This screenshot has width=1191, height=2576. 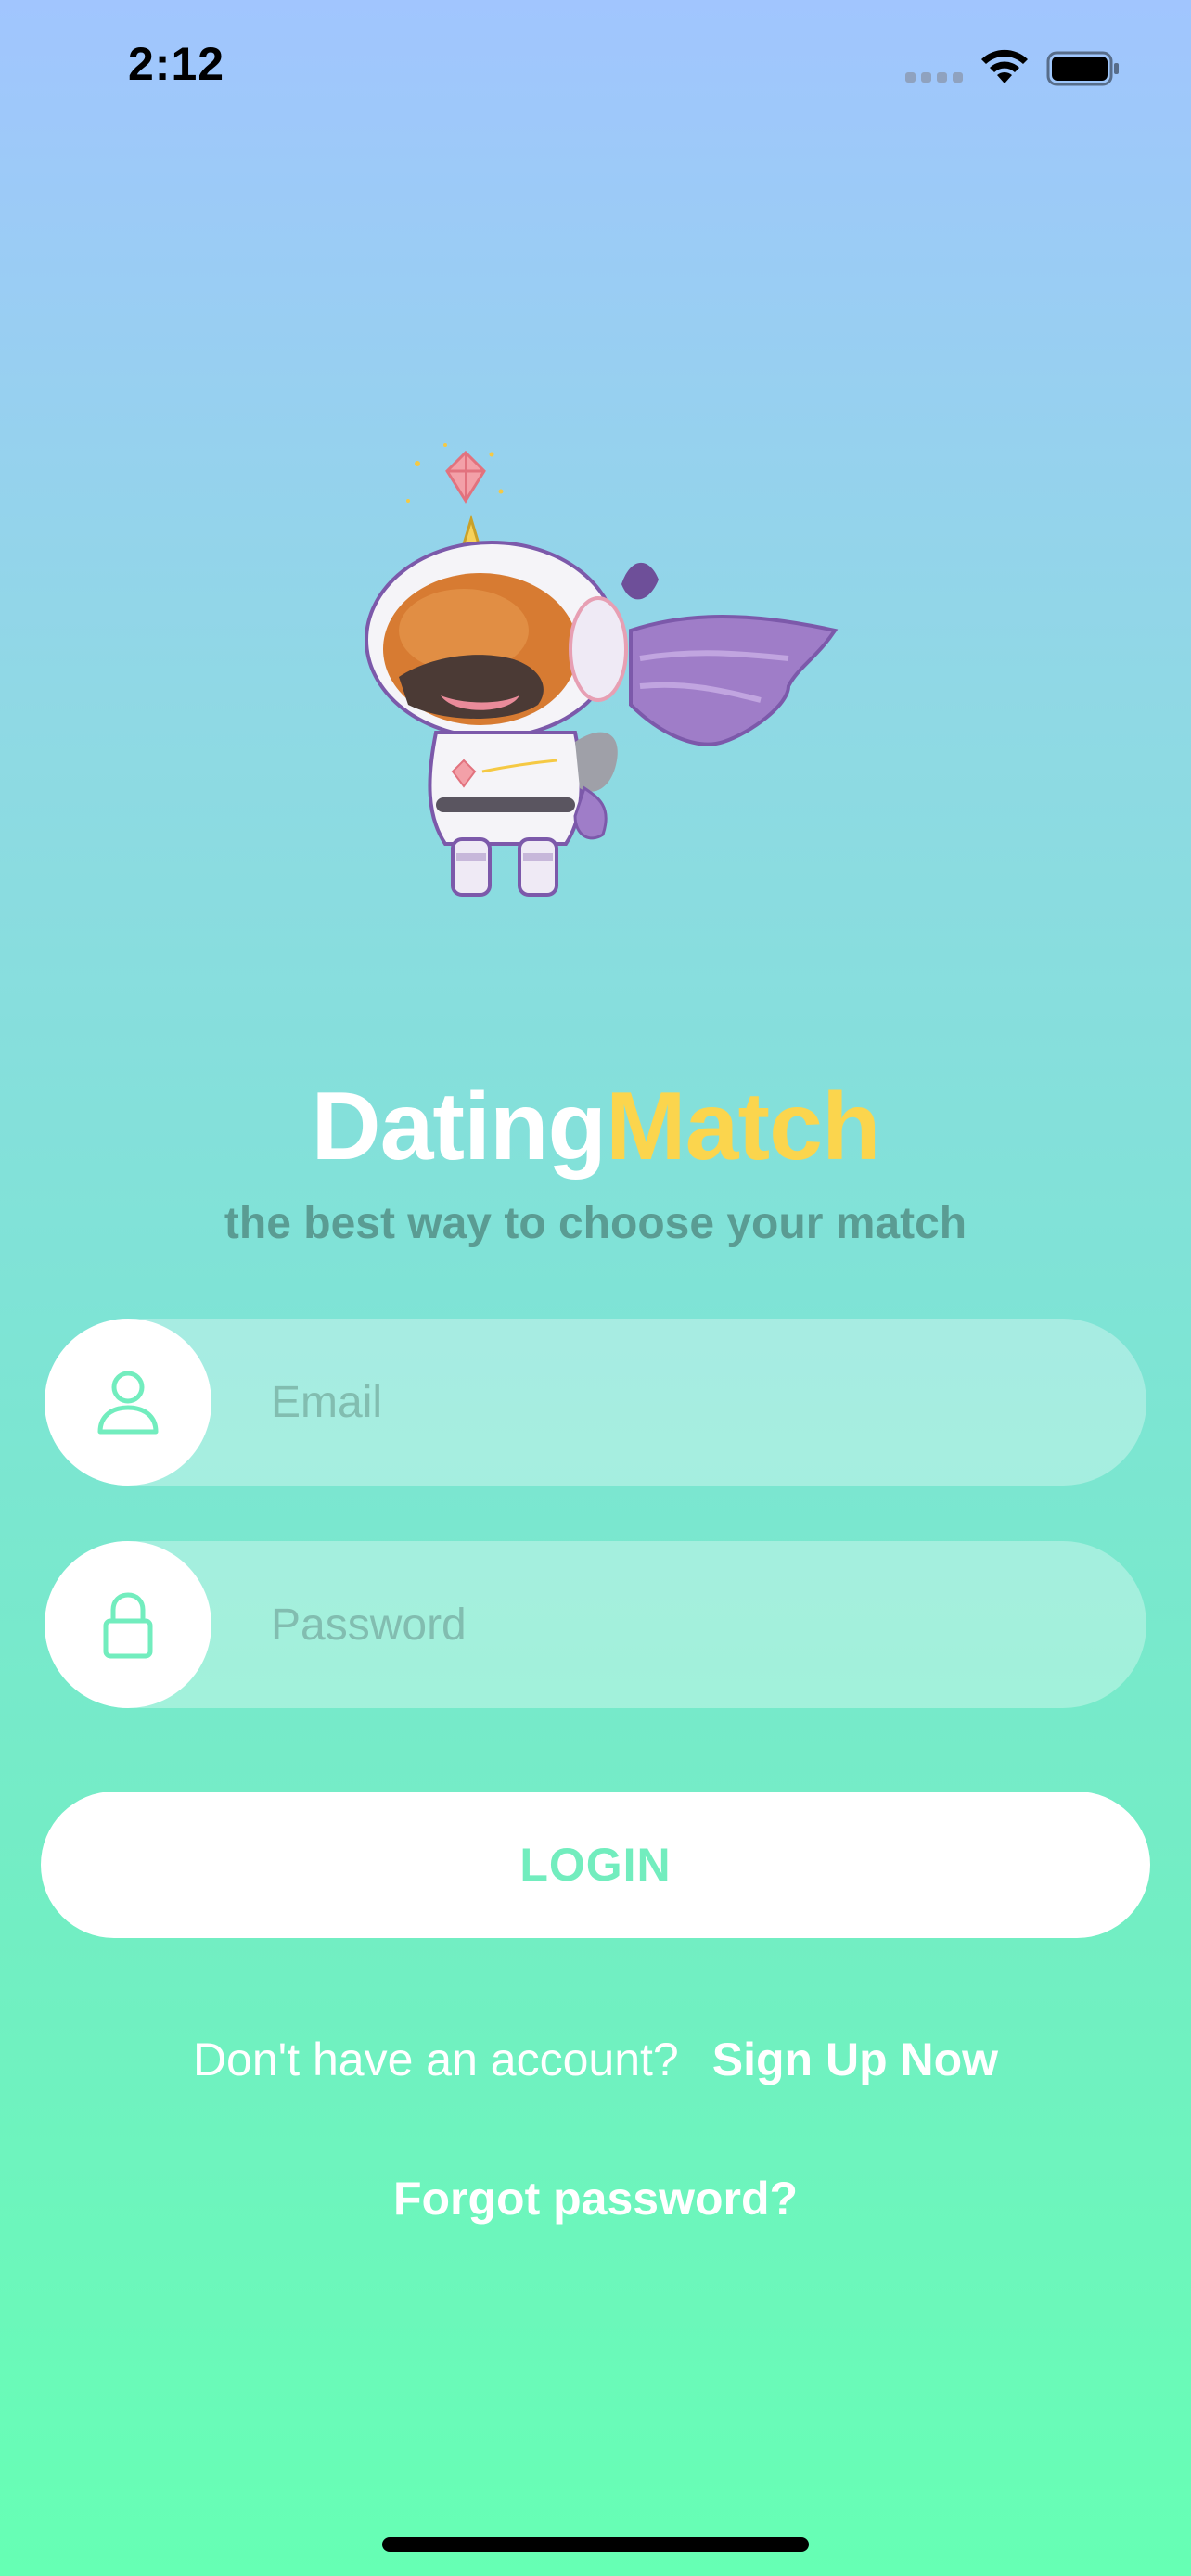 I want to click on email-icon-circle, so click(x=128, y=1403).